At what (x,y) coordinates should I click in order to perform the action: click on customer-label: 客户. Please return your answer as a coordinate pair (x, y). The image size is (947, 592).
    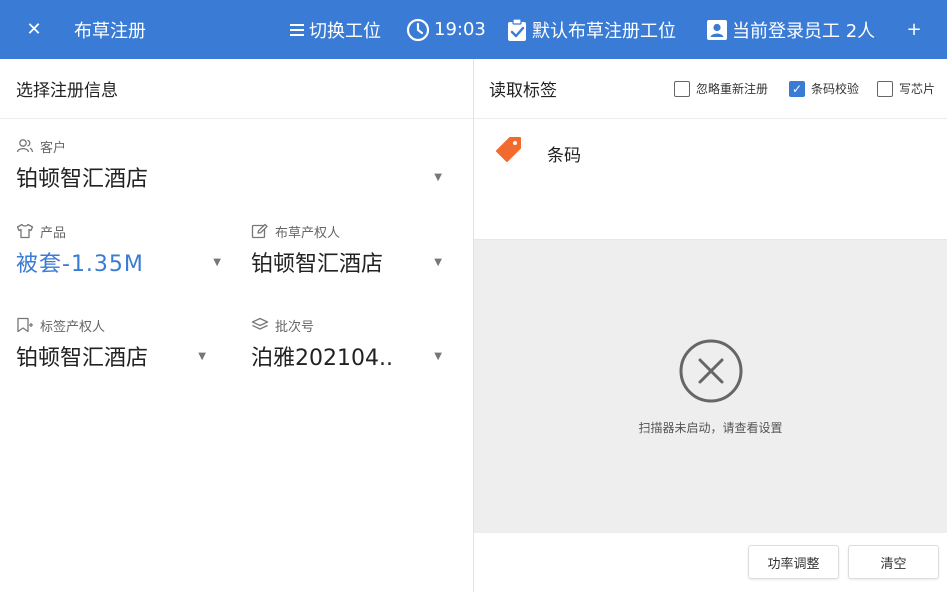
    Looking at the image, I should click on (53, 148).